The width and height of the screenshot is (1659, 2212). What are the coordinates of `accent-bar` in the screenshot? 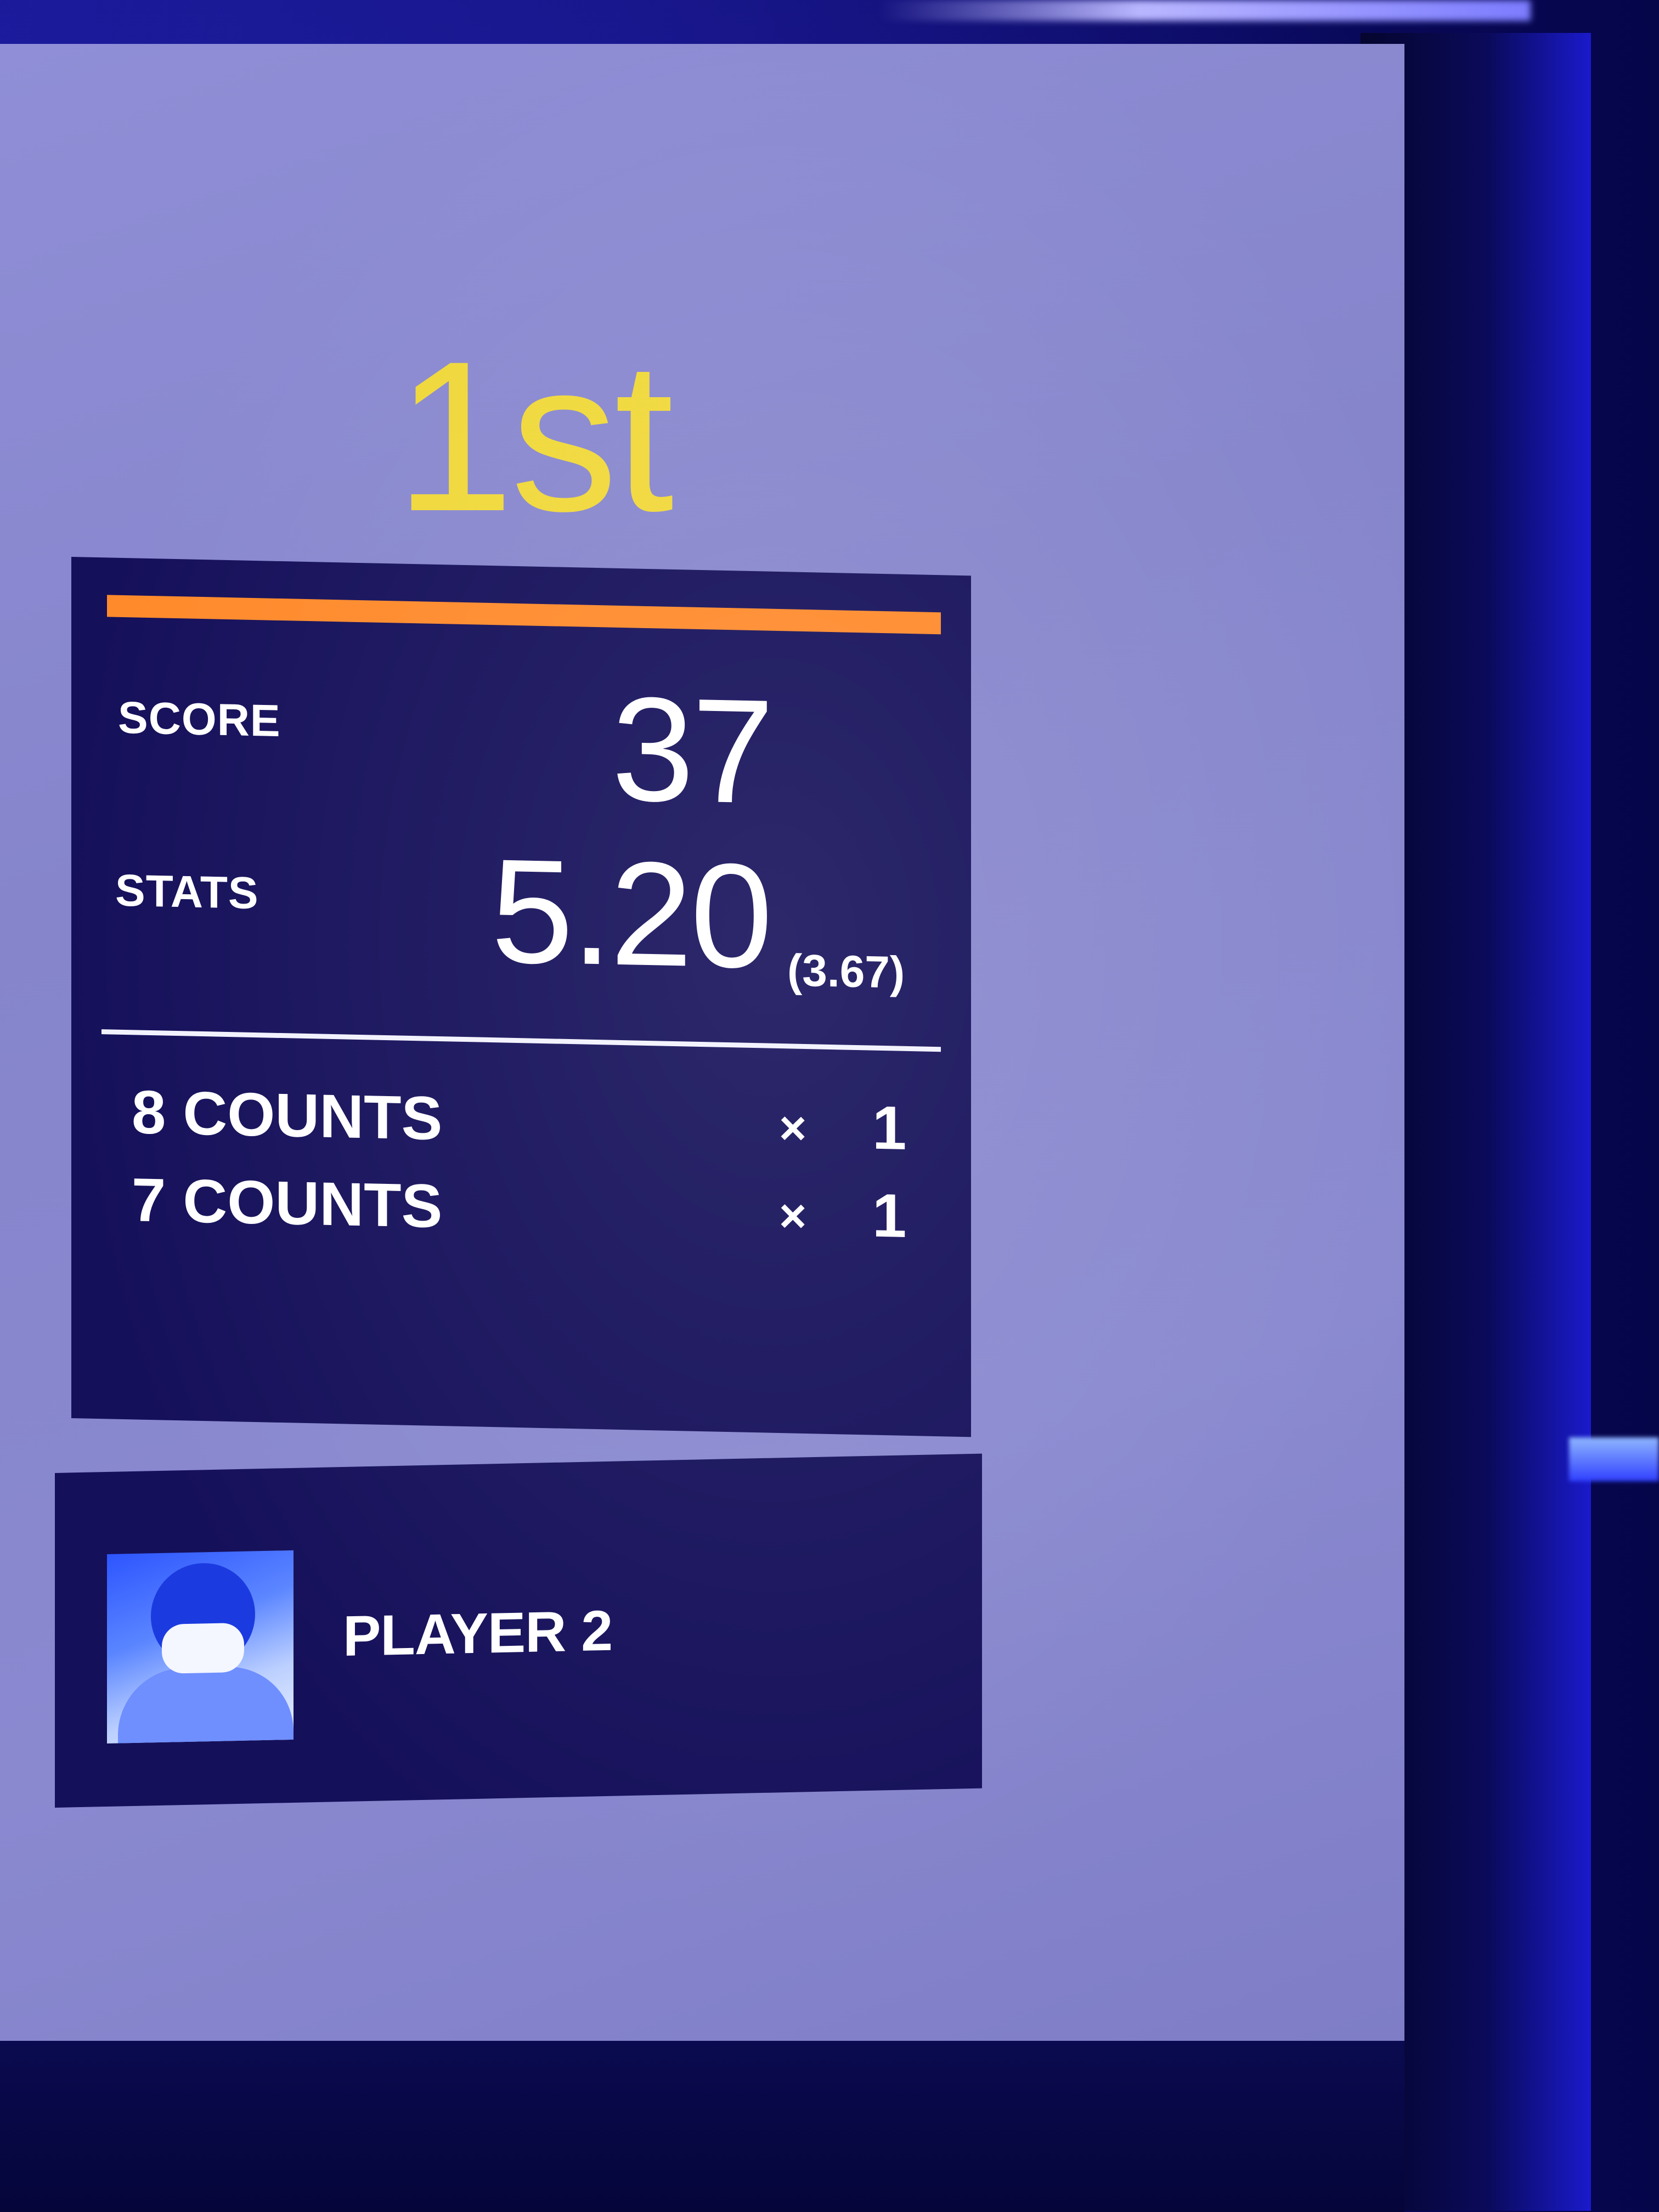 It's located at (524, 615).